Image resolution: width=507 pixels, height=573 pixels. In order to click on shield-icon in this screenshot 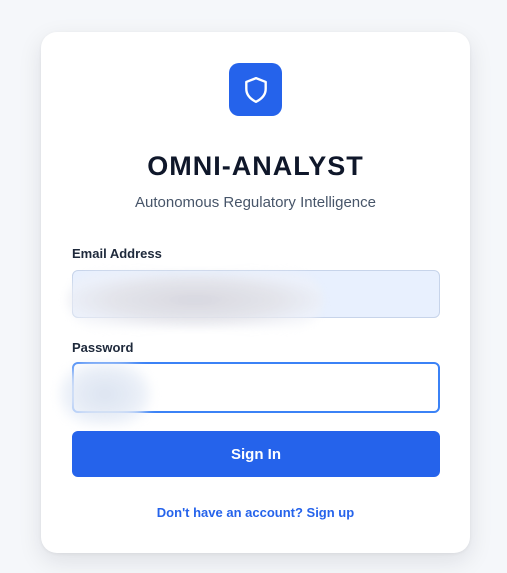, I will do `click(256, 90)`.